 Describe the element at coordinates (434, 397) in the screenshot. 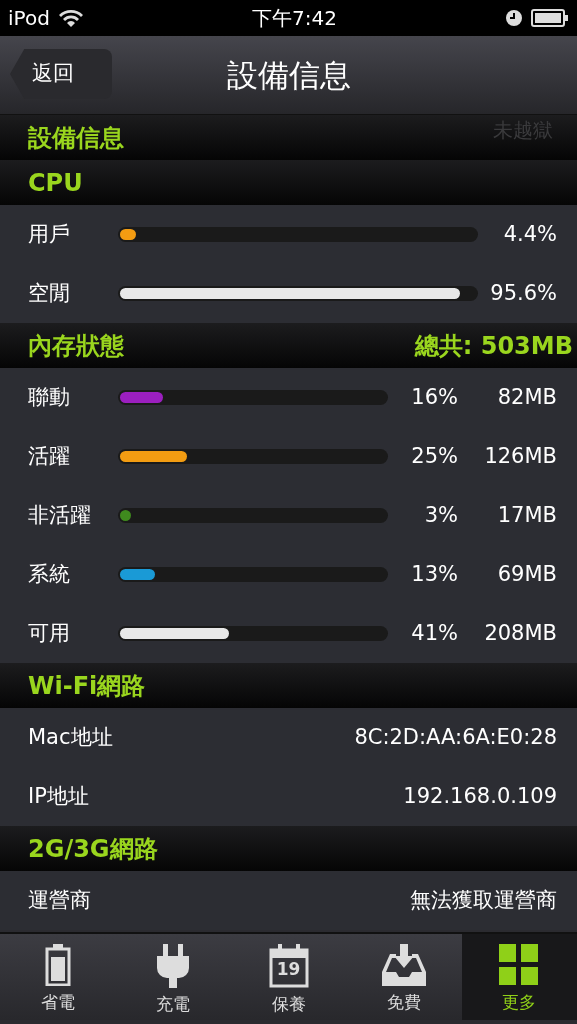

I see `row-percent: 16%` at that location.